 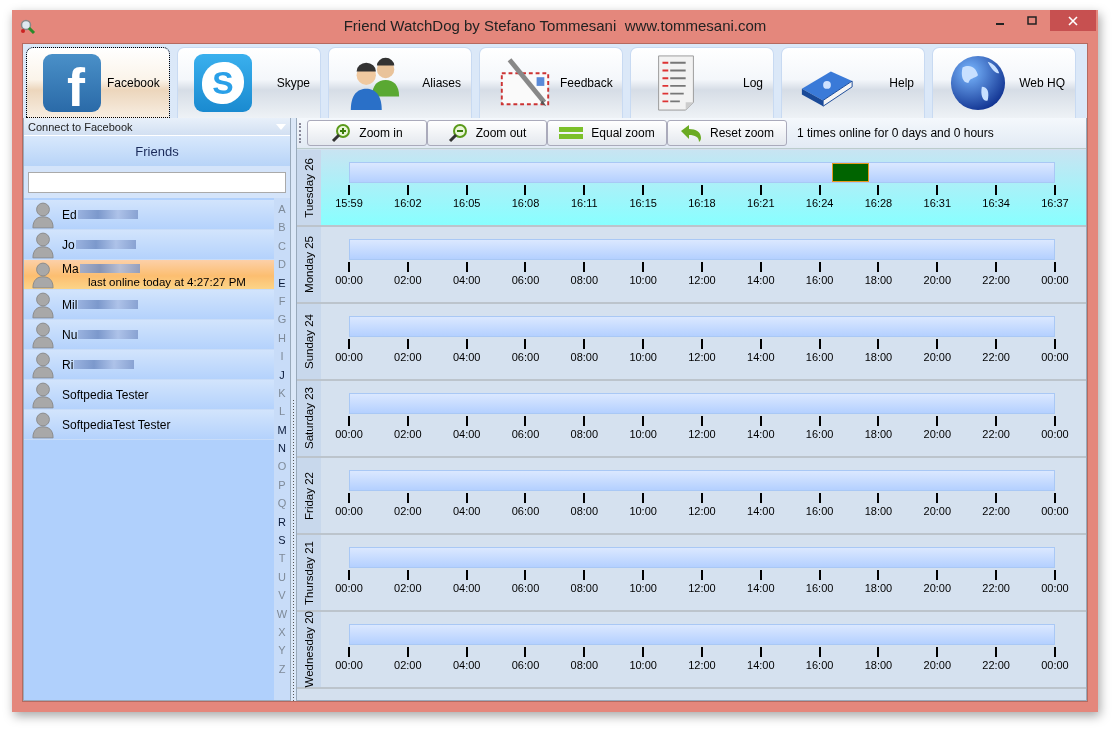 What do you see at coordinates (457, 133) in the screenshot?
I see `zoom-out-icon` at bounding box center [457, 133].